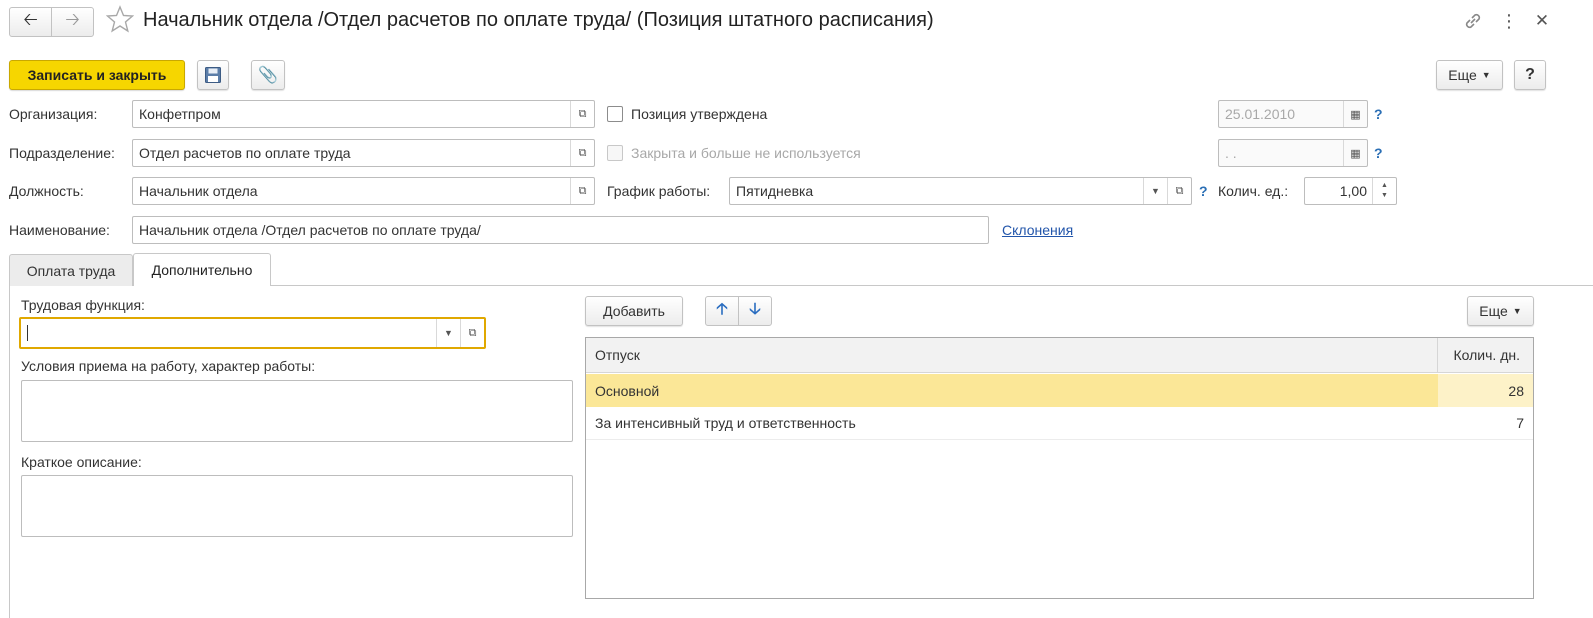 The height and width of the screenshot is (618, 1593). Describe the element at coordinates (1253, 191) in the screenshot. I see `units-label: Колич. ед.:` at that location.